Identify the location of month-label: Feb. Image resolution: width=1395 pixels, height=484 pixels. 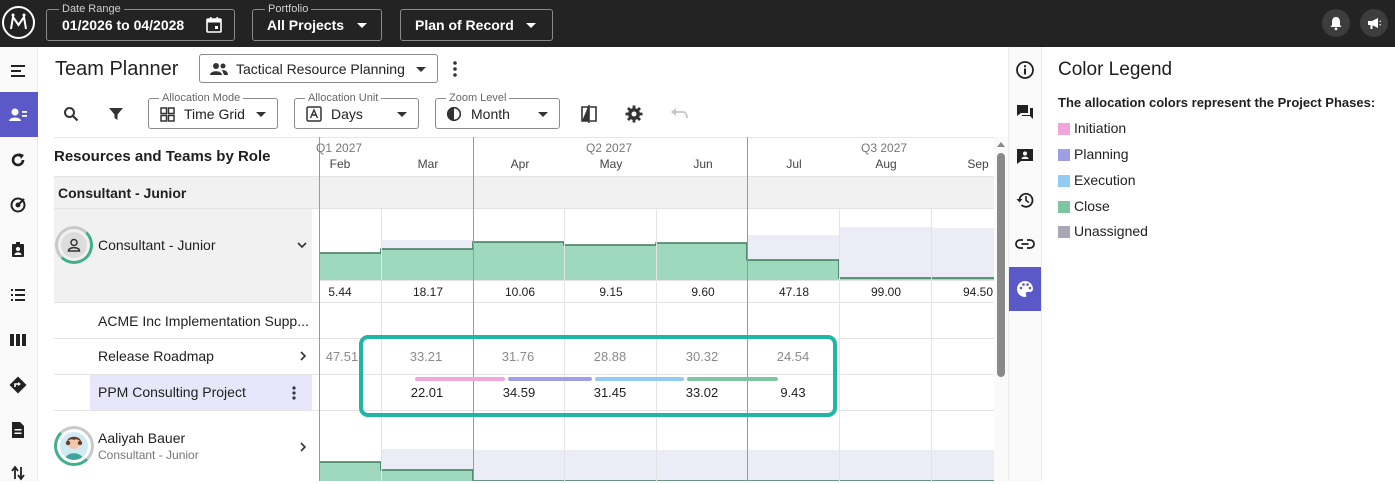
(340, 164).